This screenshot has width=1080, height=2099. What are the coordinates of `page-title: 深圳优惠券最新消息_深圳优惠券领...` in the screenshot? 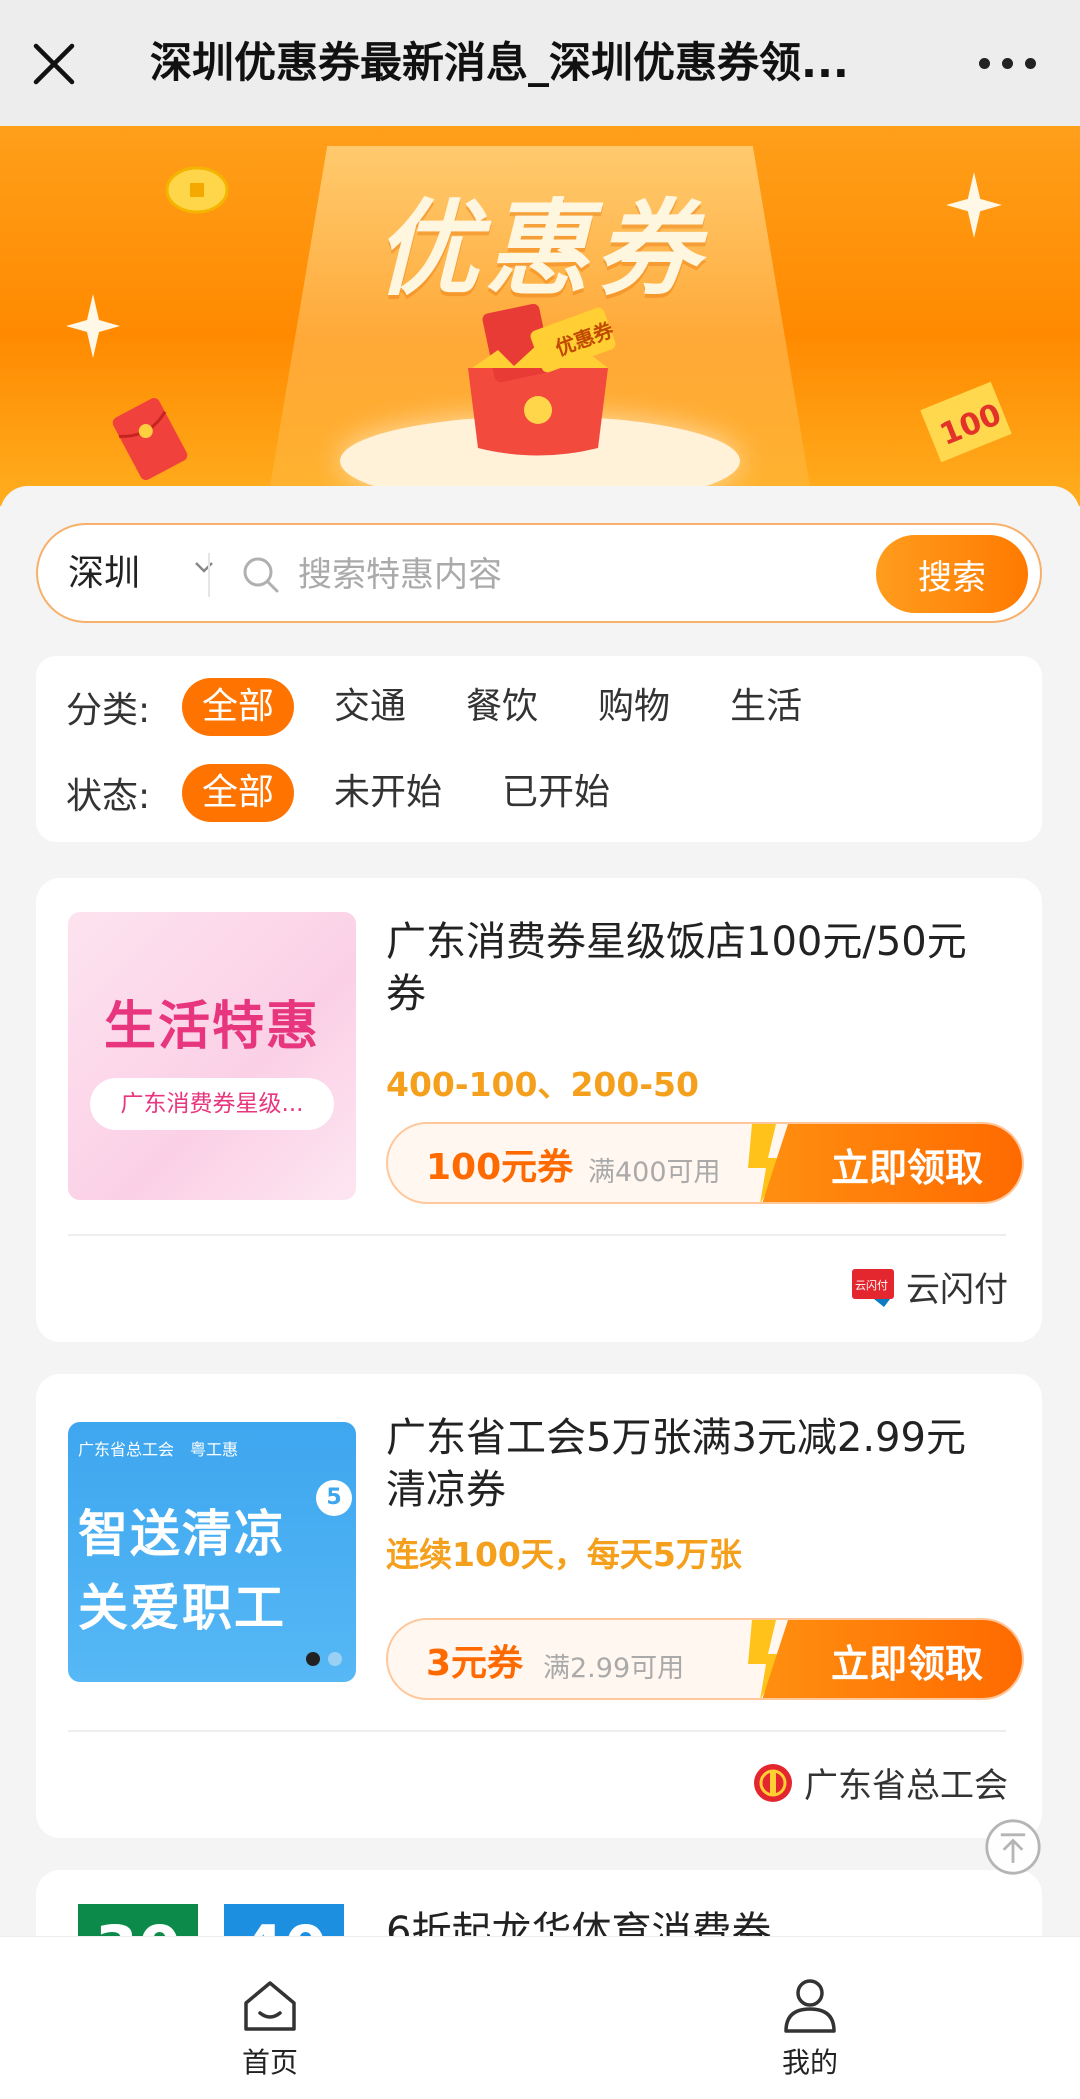 It's located at (499, 62).